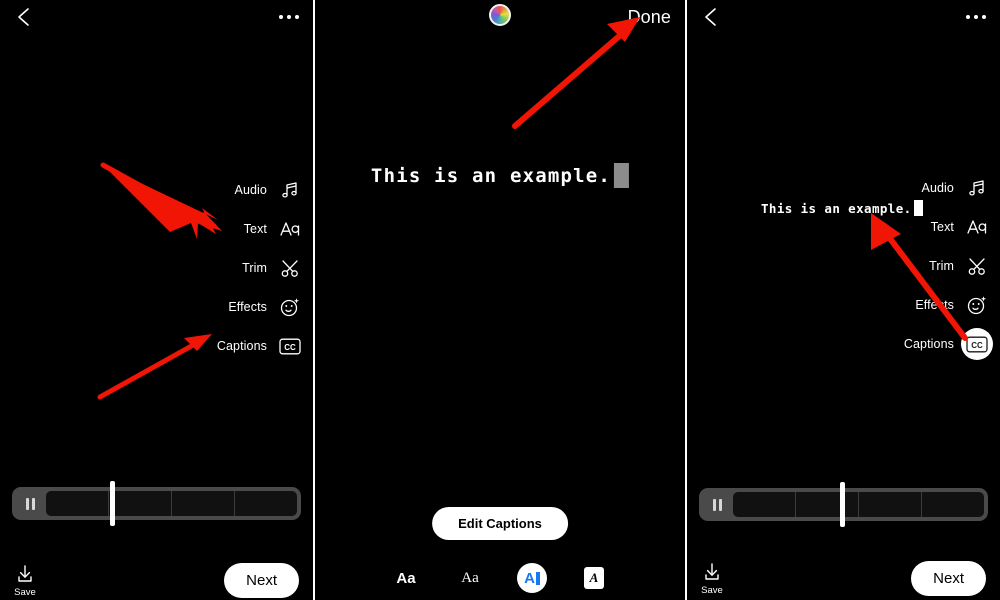 The width and height of the screenshot is (1000, 600). I want to click on style-serif-aa-glyph: Aa, so click(470, 577).